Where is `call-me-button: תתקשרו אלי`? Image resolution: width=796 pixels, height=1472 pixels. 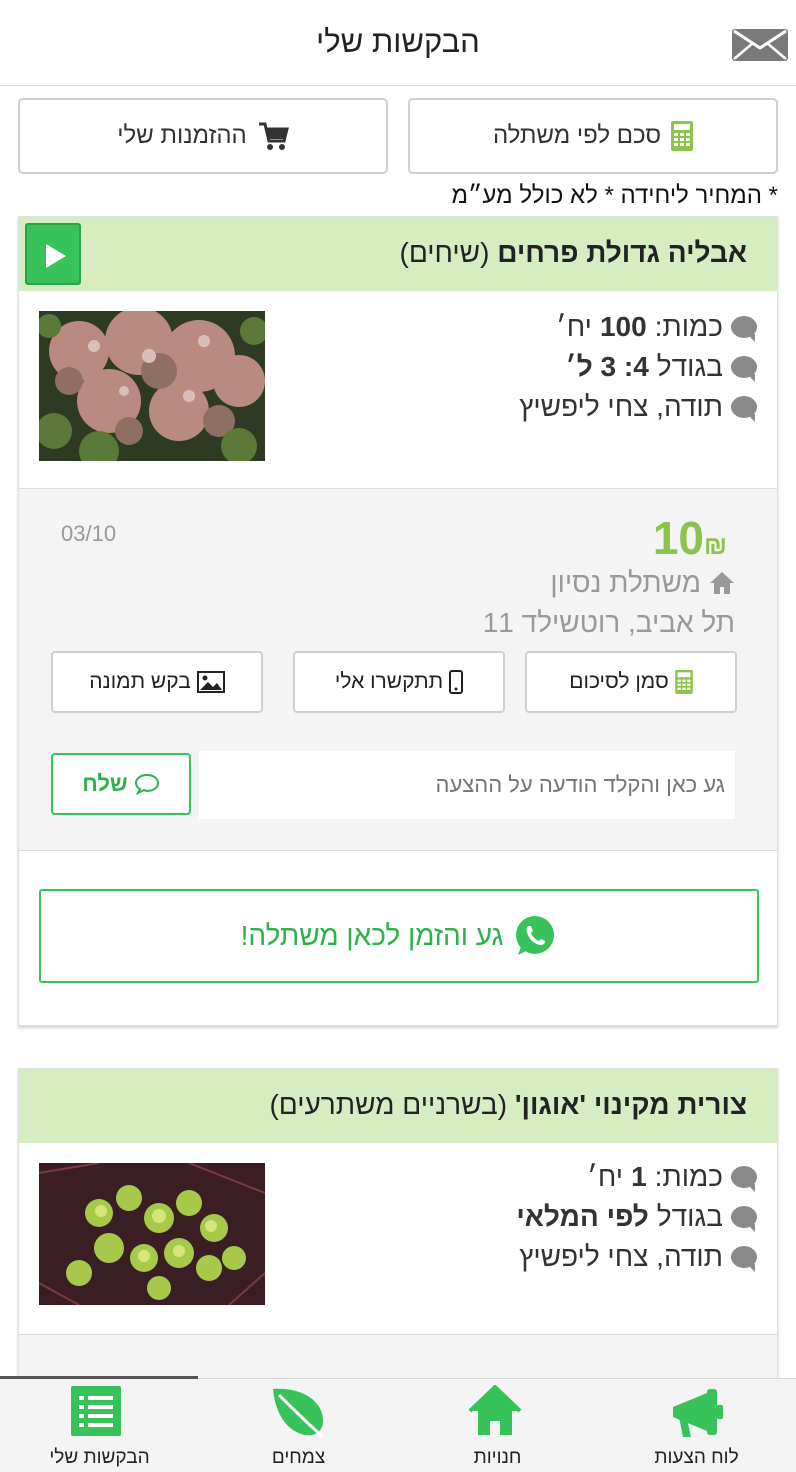
call-me-button: תתקשרו אלי is located at coordinates (399, 682).